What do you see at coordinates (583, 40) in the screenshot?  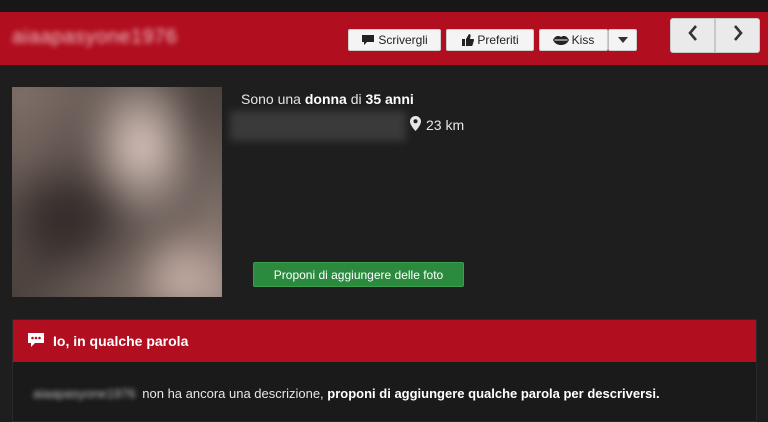 I see `kiss-label: Kiss` at bounding box center [583, 40].